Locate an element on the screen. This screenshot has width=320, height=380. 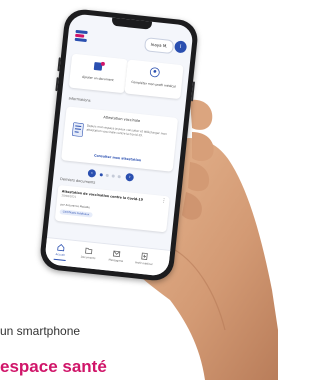
nav-medical-profile-label: Profil médical is located at coordinates (143, 264).